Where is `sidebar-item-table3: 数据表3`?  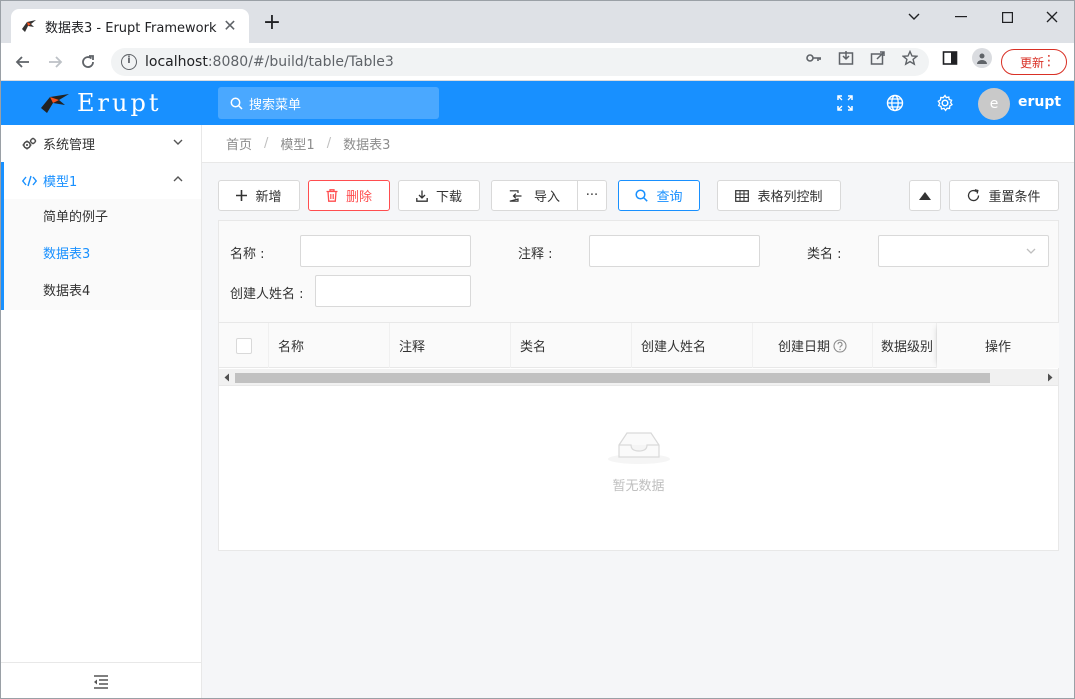 sidebar-item-table3: 数据表3 is located at coordinates (101, 254).